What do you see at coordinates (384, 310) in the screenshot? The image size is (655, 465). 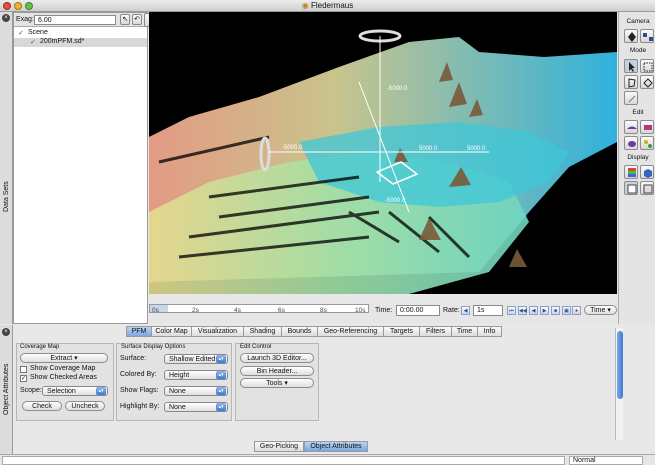 I see `time-label: Time:` at bounding box center [384, 310].